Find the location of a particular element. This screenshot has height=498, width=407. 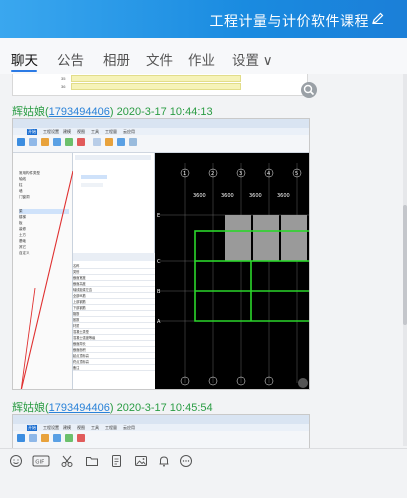

message-time: 2020-3-17 10:45:54 is located at coordinates (164, 408).